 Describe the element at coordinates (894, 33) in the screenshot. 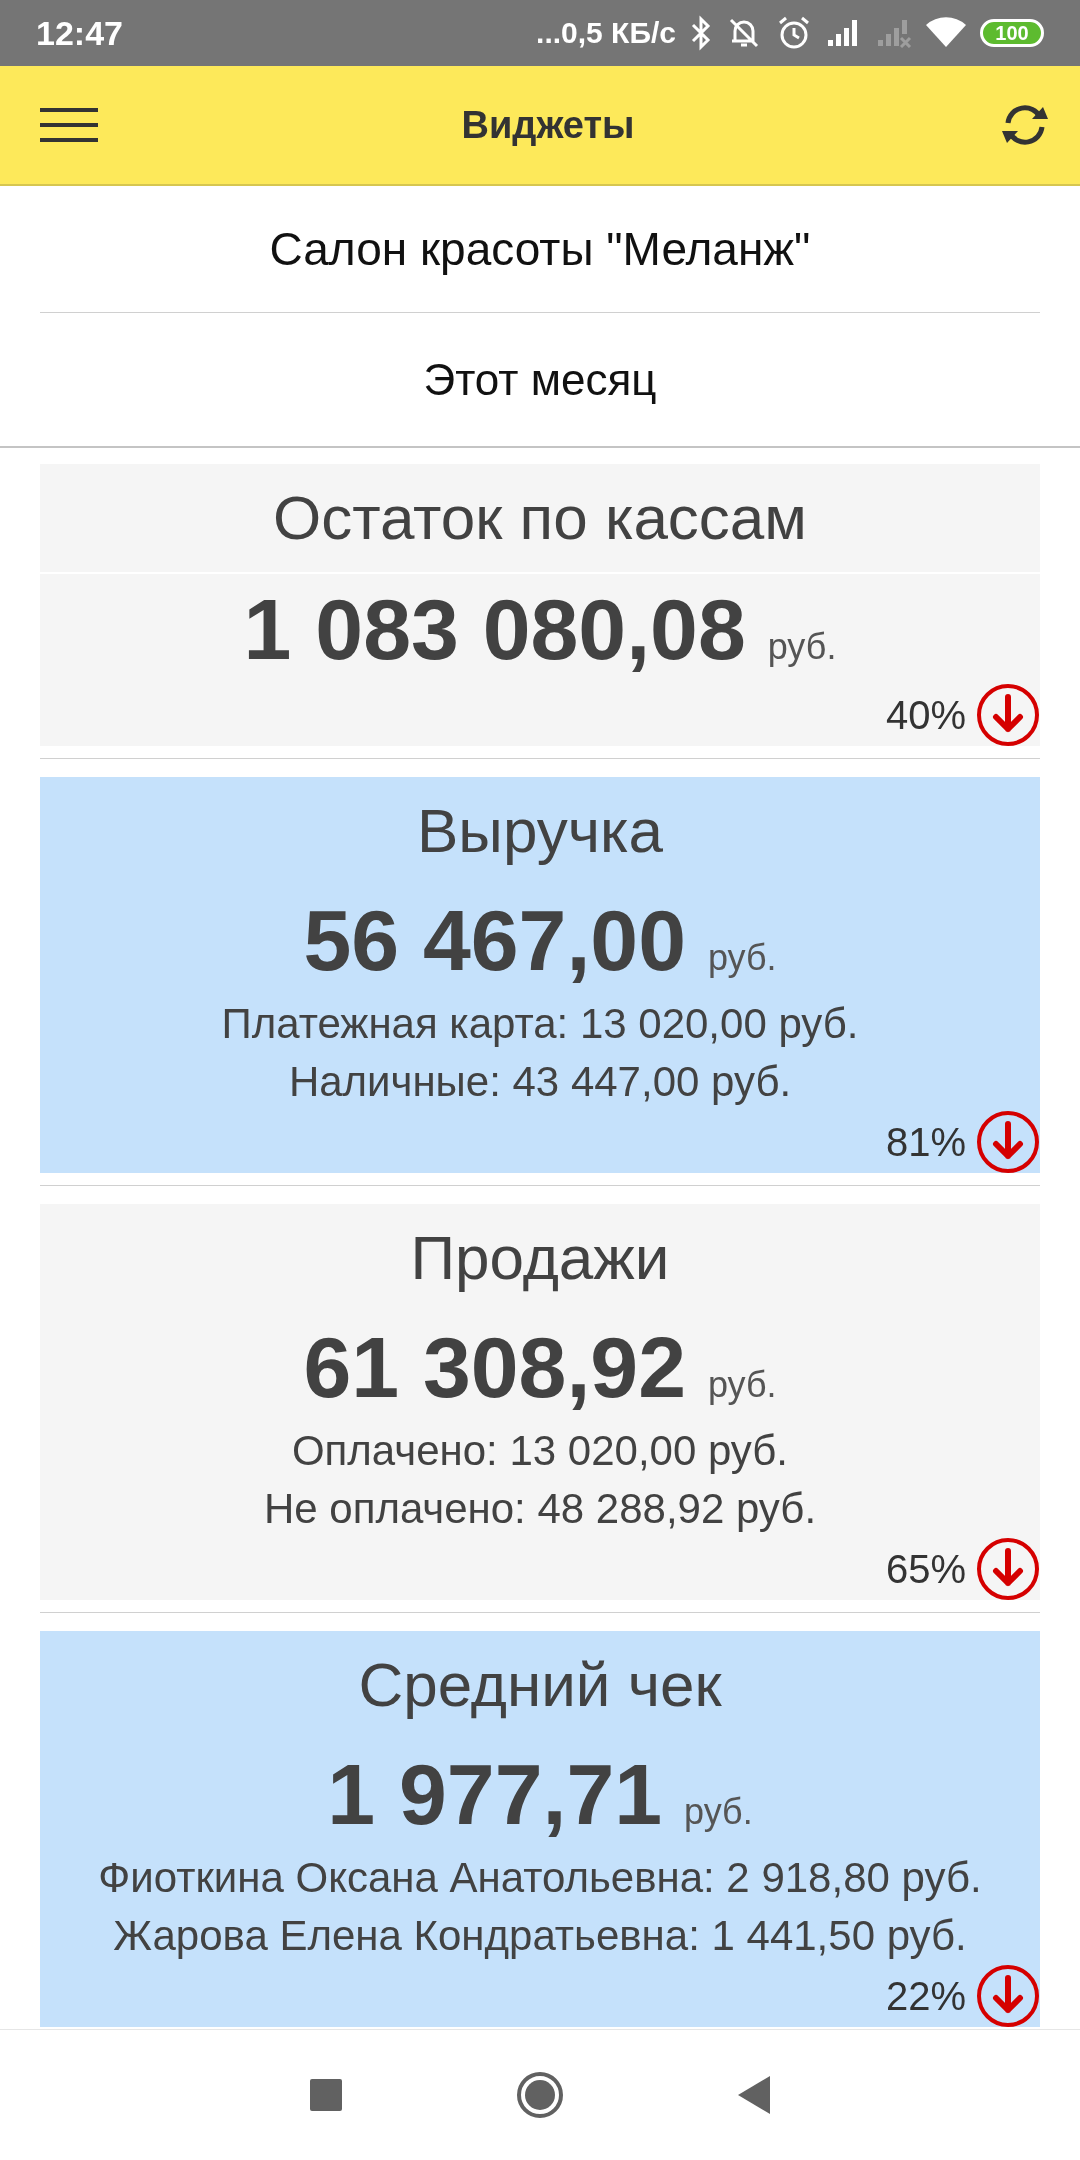

I see `no-signal-icon` at that location.